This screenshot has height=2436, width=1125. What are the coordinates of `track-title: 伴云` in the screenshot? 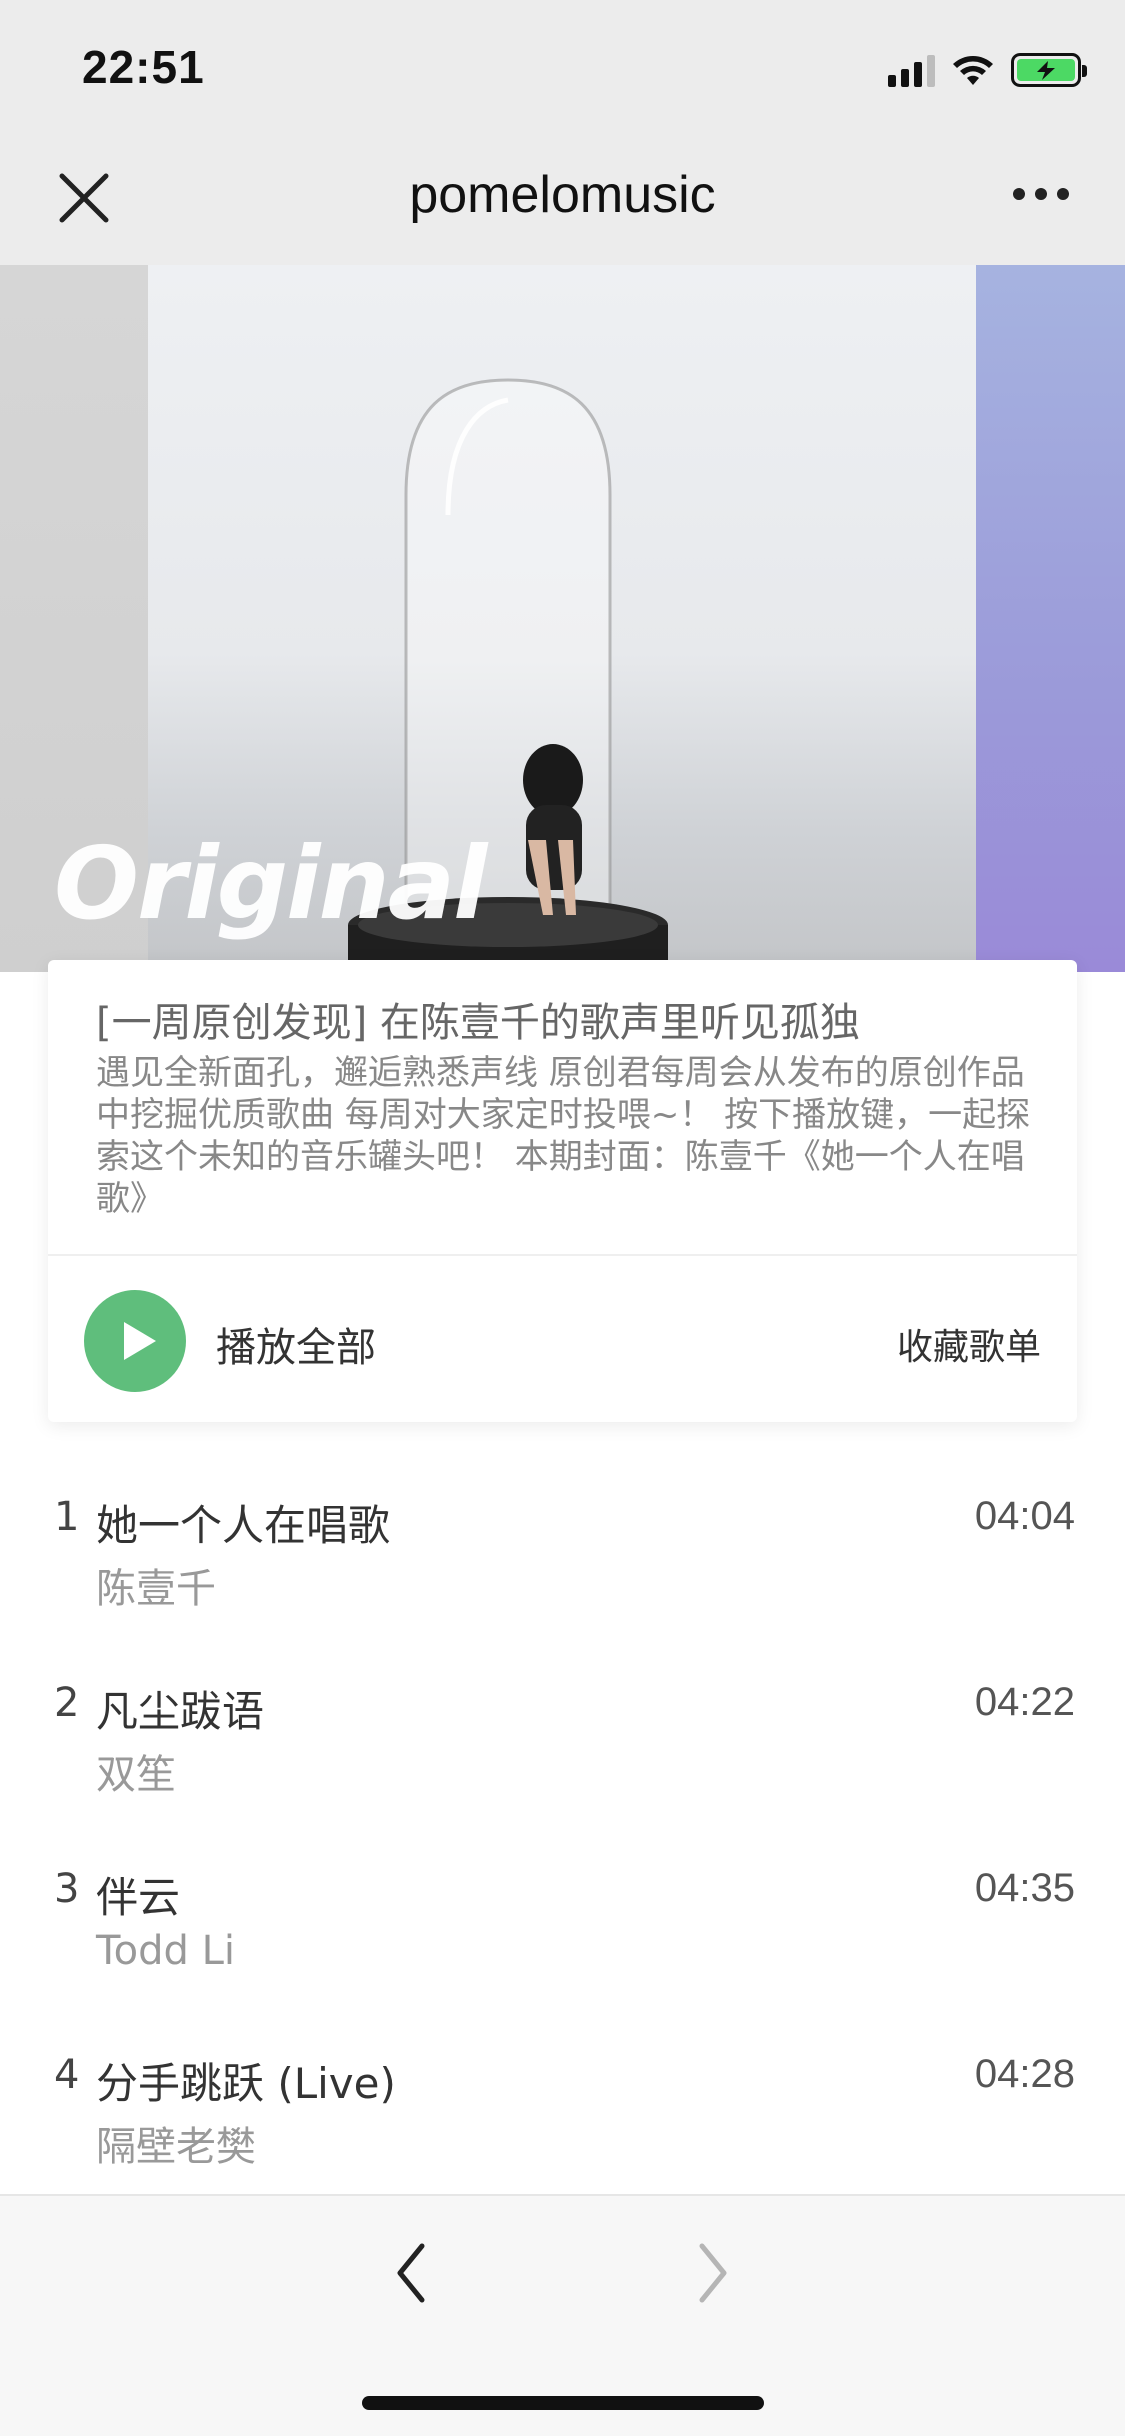 It's located at (138, 1897).